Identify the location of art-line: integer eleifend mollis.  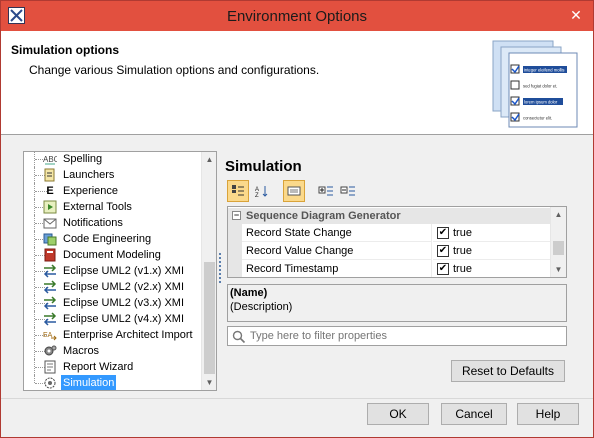
(544, 70).